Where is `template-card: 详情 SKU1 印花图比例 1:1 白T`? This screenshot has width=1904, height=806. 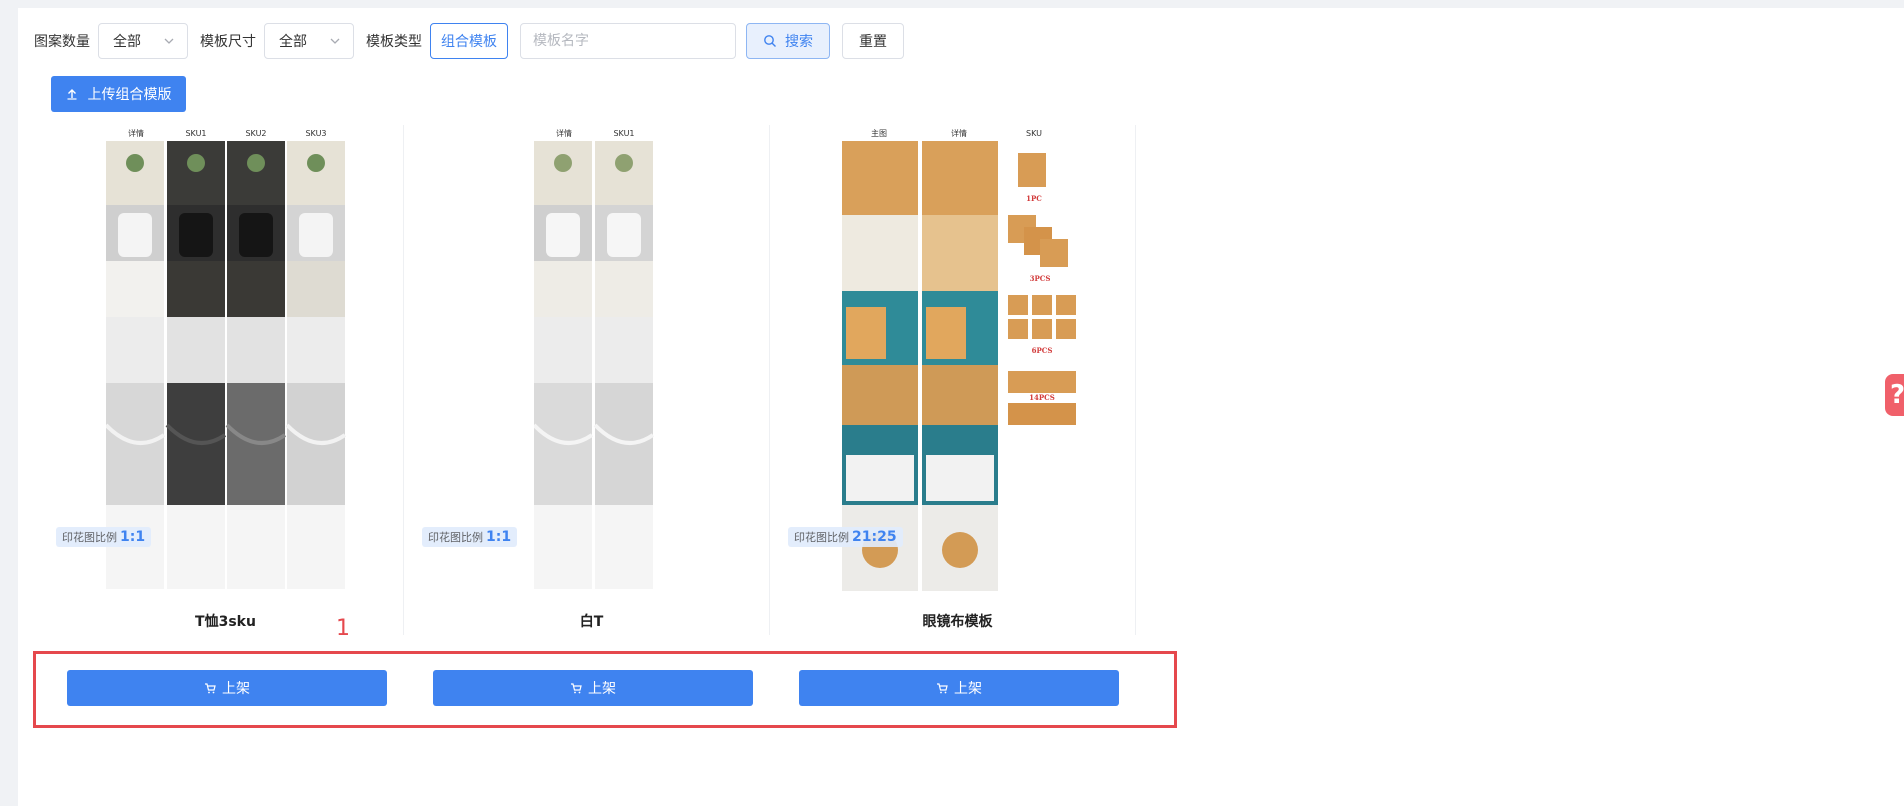 template-card: 详情 SKU1 印花图比例 1:1 白T is located at coordinates (592, 380).